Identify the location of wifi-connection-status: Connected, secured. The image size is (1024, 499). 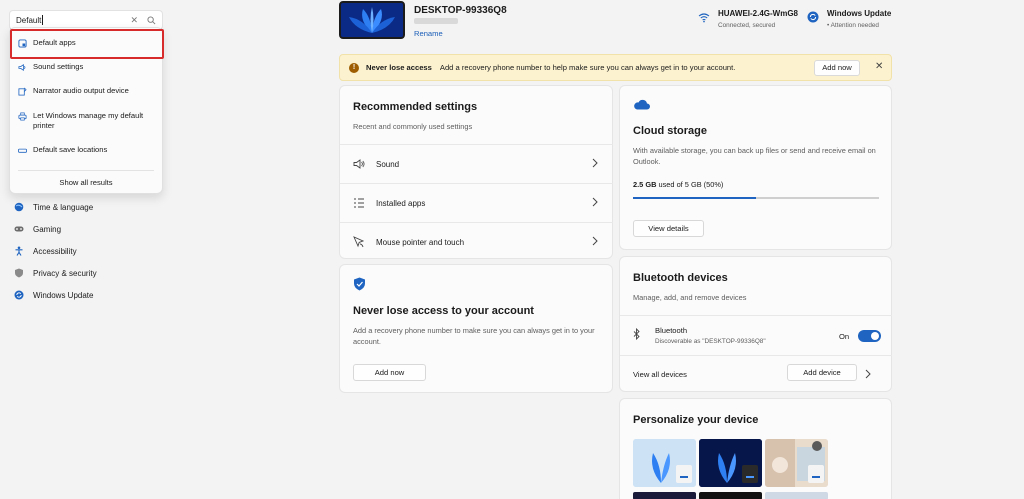
(747, 25).